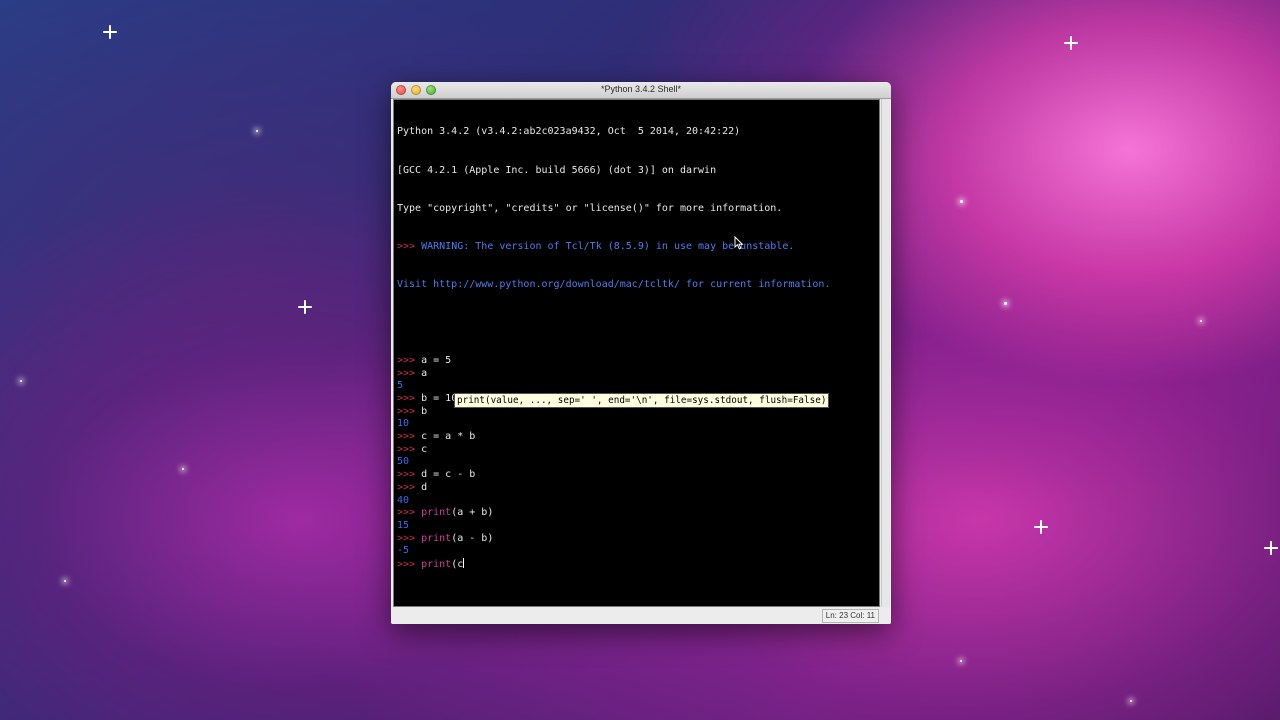  What do you see at coordinates (424, 487) in the screenshot?
I see `code-text: d` at bounding box center [424, 487].